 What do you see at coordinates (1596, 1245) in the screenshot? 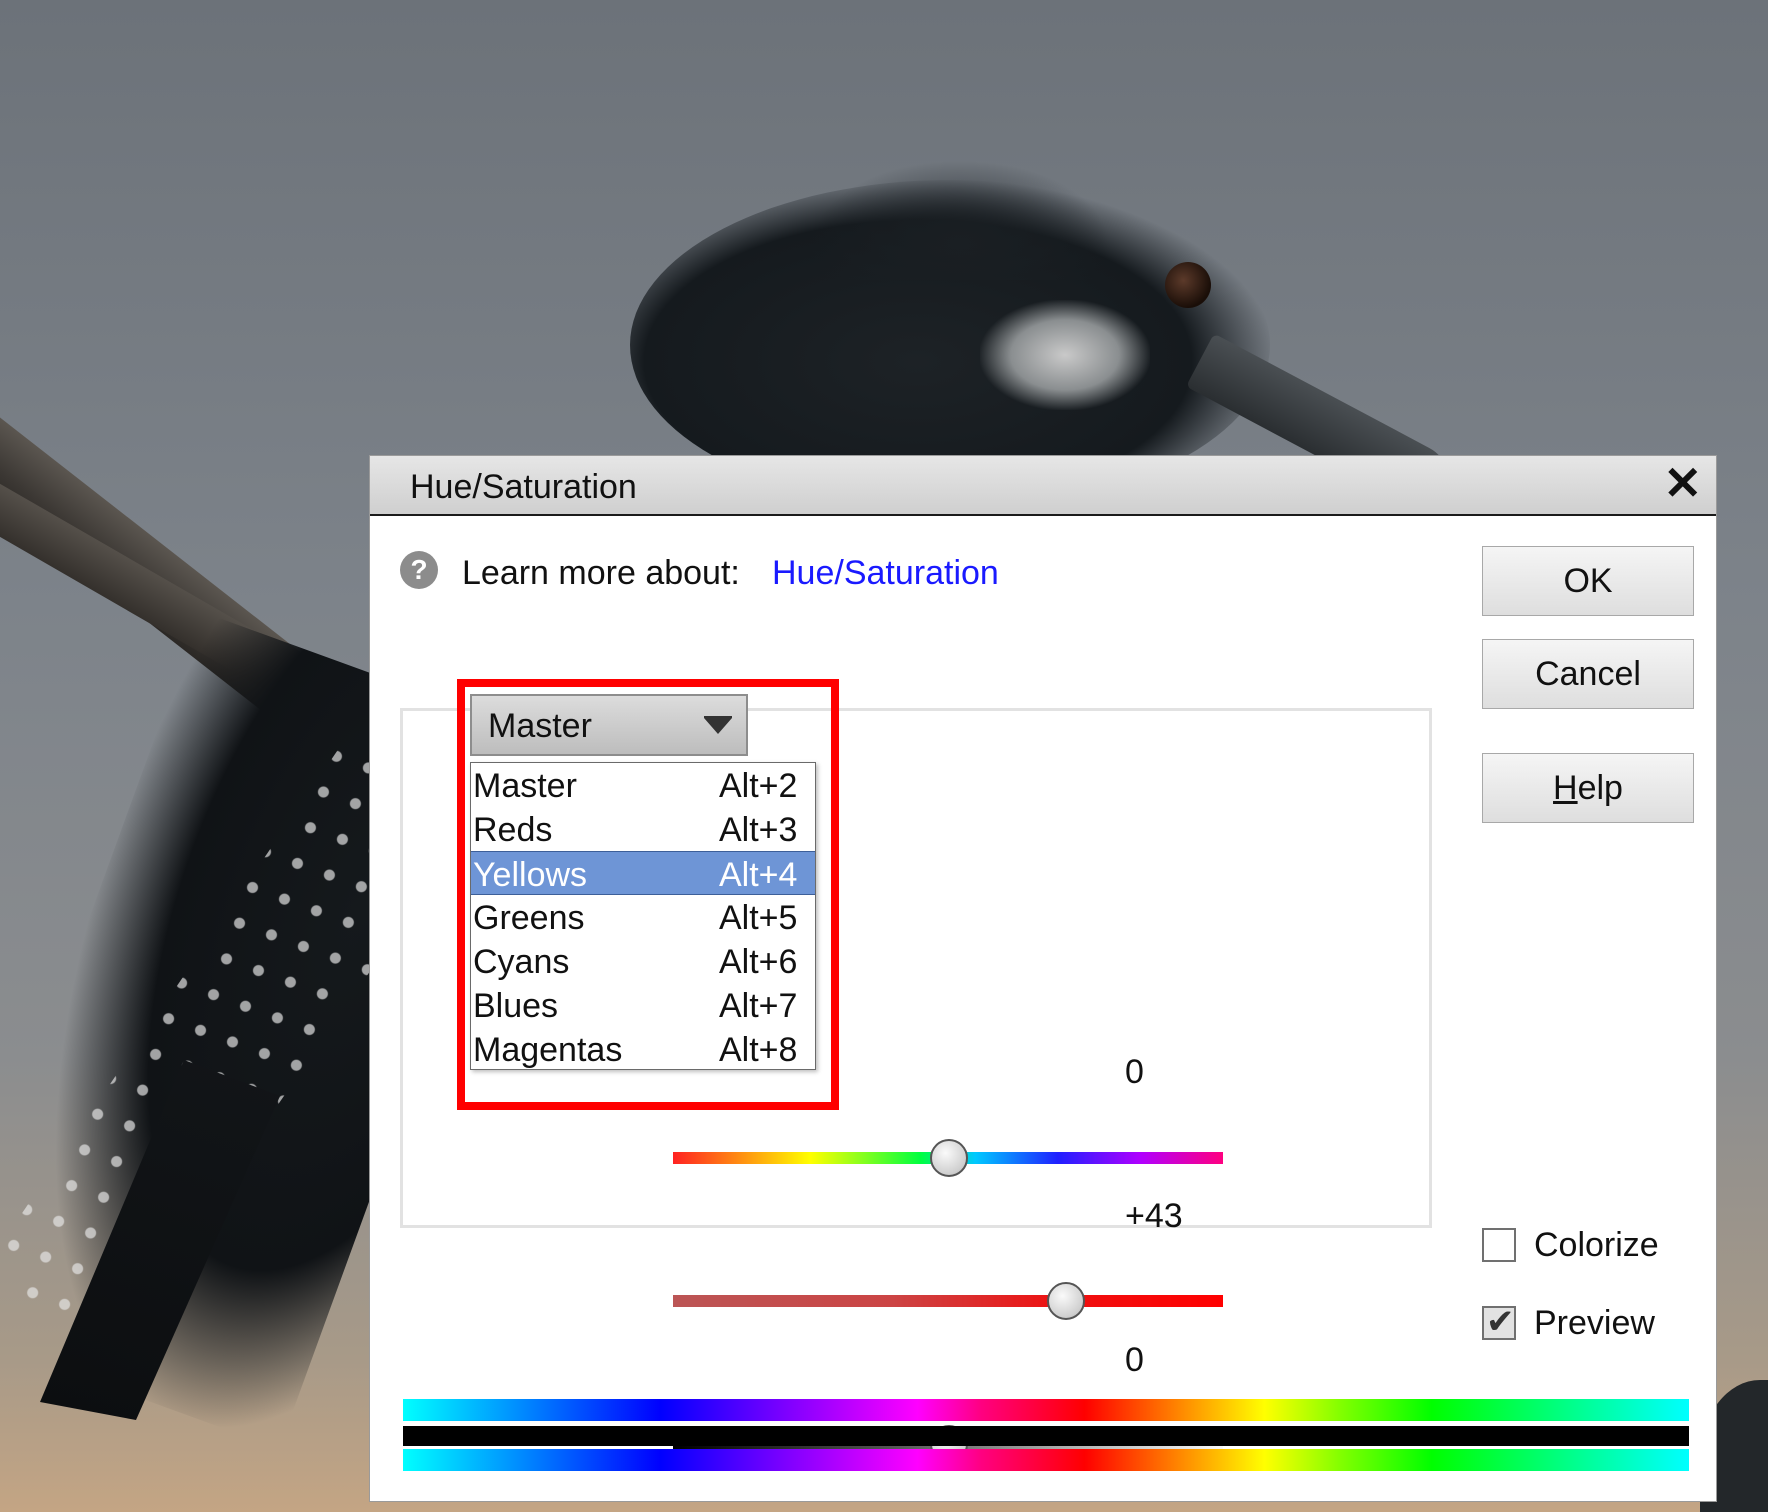
I see `colorize-label: Colorize` at bounding box center [1596, 1245].